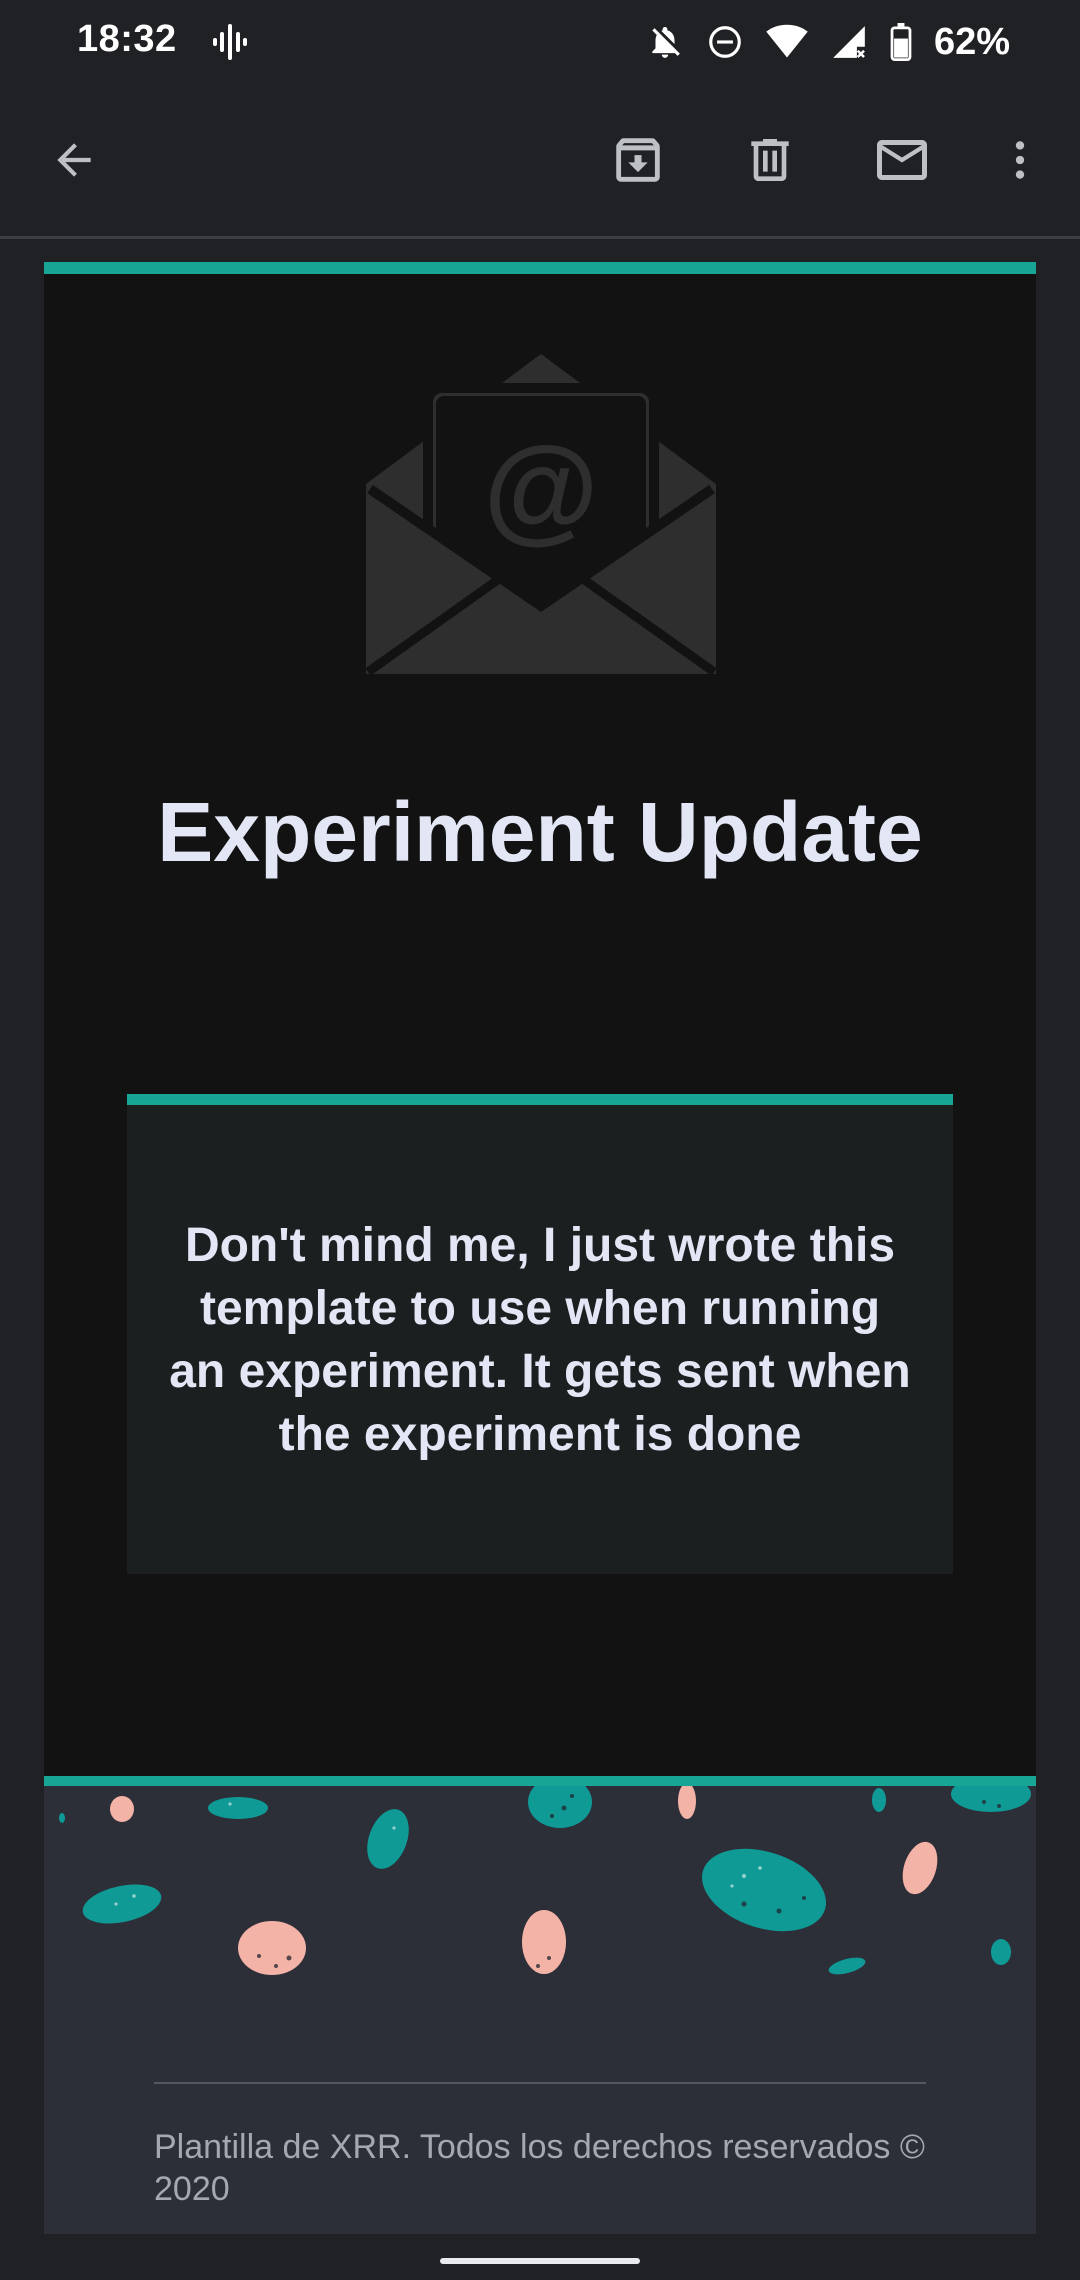  Describe the element at coordinates (666, 42) in the screenshot. I see `notifications-off-icon` at that location.